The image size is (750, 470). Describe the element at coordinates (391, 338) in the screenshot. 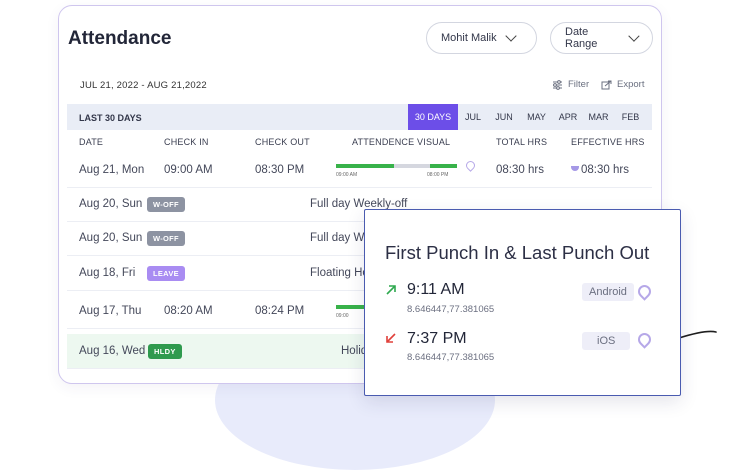

I see `arrow-down-left-icon` at that location.